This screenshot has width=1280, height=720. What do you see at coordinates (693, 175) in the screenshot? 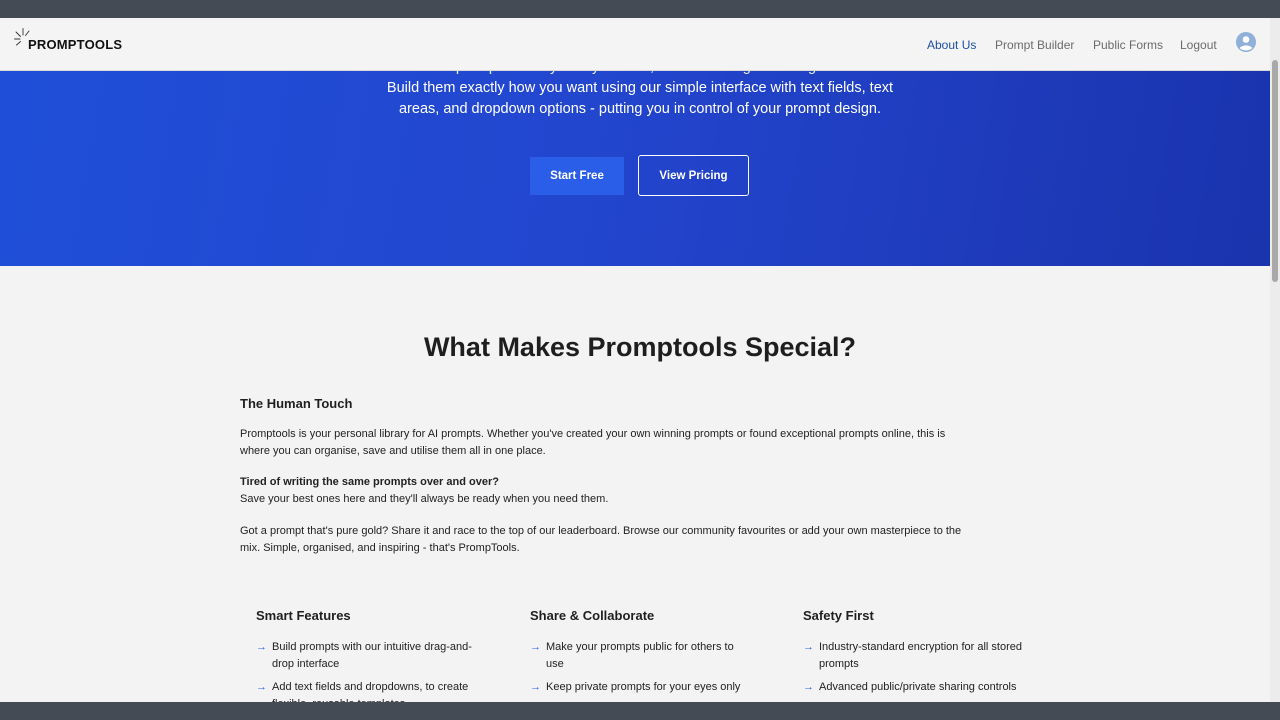
I see `view-pricing-button: View Pricing` at bounding box center [693, 175].